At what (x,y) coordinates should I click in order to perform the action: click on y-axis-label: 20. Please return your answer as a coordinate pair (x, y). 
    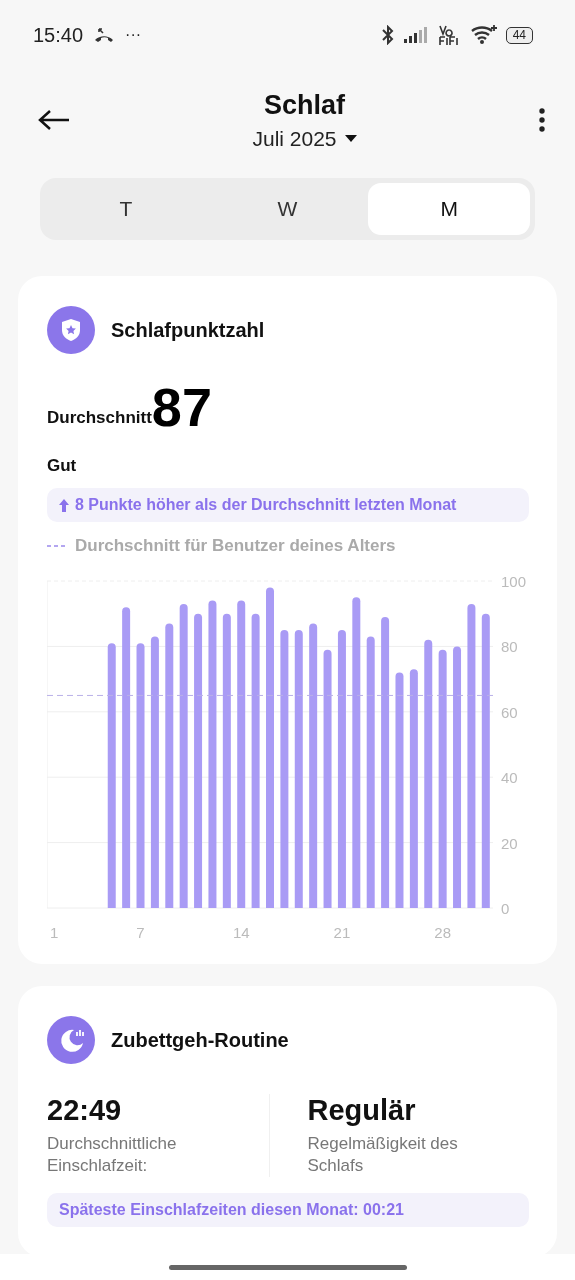
    Looking at the image, I should click on (509, 843).